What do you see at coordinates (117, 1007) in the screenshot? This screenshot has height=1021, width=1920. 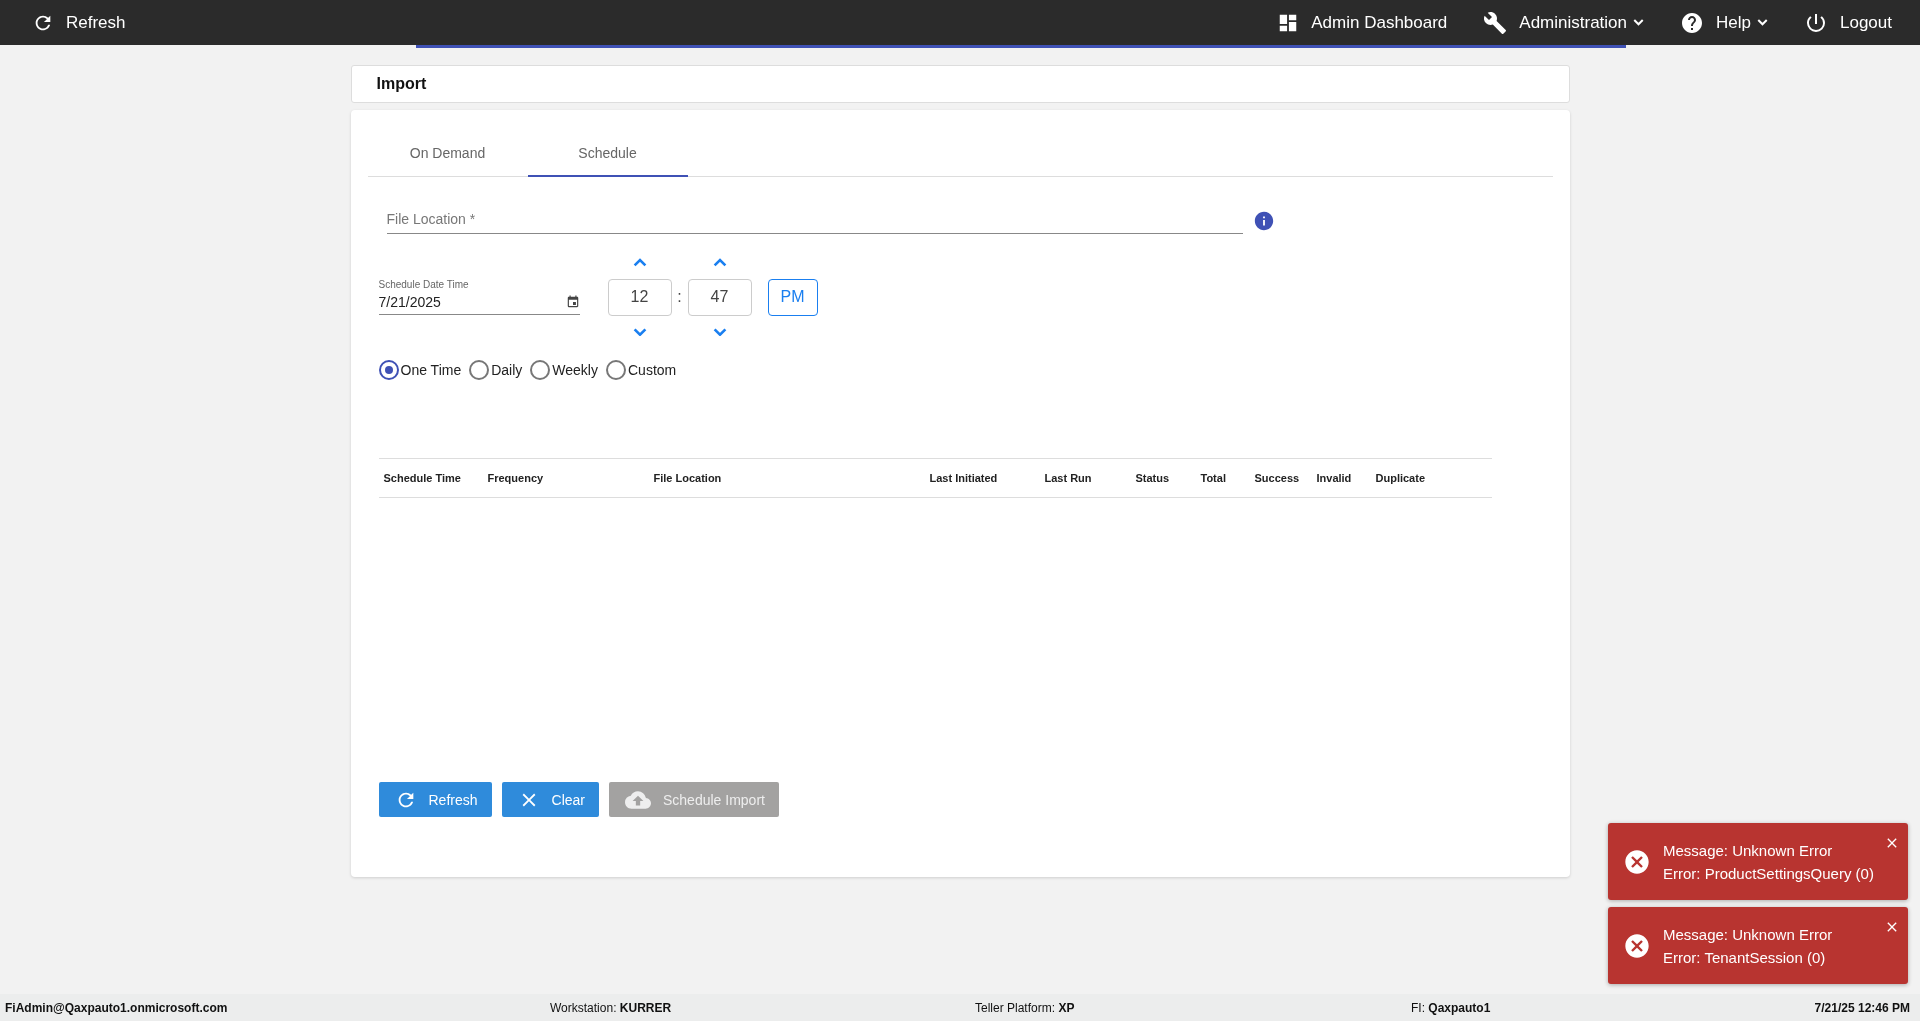 I see `user-email: FiAdmin@Qaxpauto1.onmicrosoft.com` at bounding box center [117, 1007].